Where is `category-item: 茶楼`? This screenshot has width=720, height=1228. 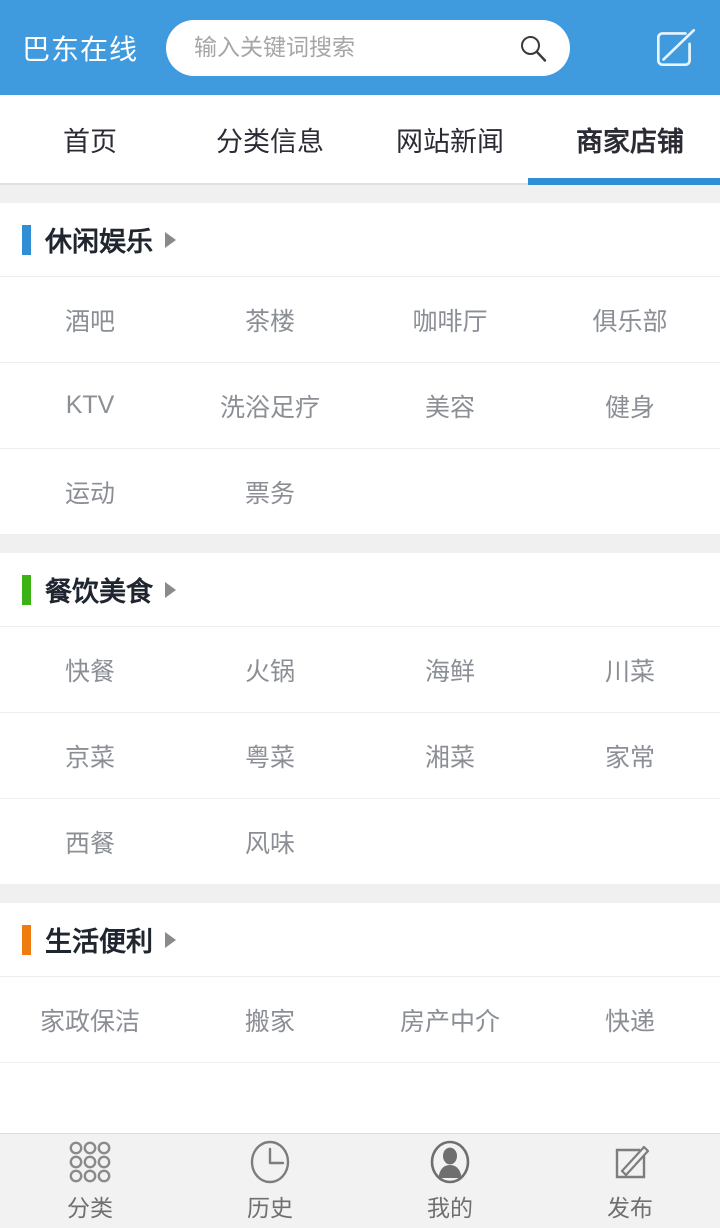
category-item: 茶楼 is located at coordinates (270, 319).